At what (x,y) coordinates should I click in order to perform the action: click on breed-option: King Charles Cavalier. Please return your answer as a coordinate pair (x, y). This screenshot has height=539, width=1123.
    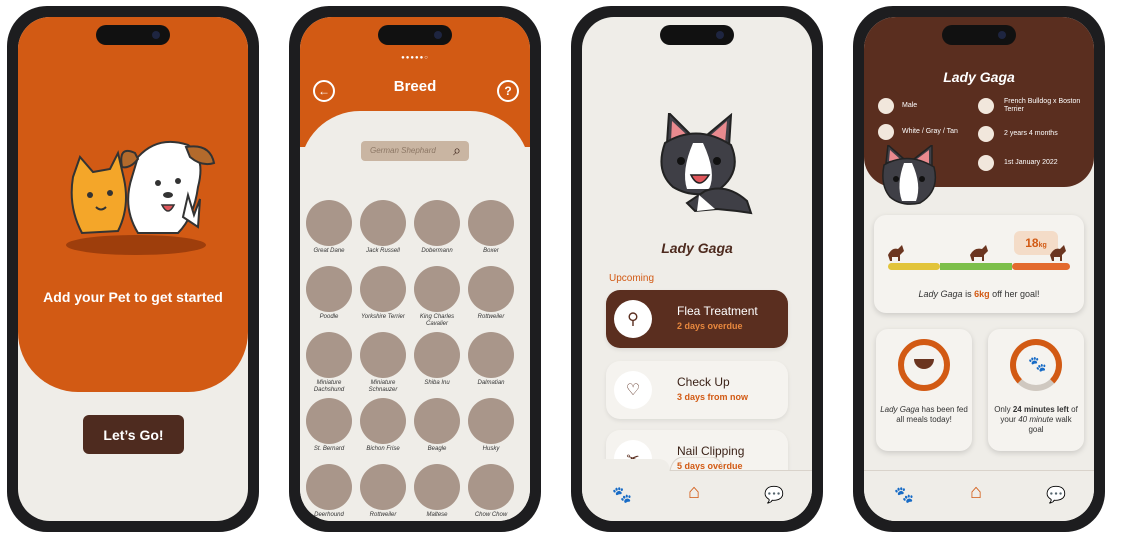
    Looking at the image, I should click on (437, 297).